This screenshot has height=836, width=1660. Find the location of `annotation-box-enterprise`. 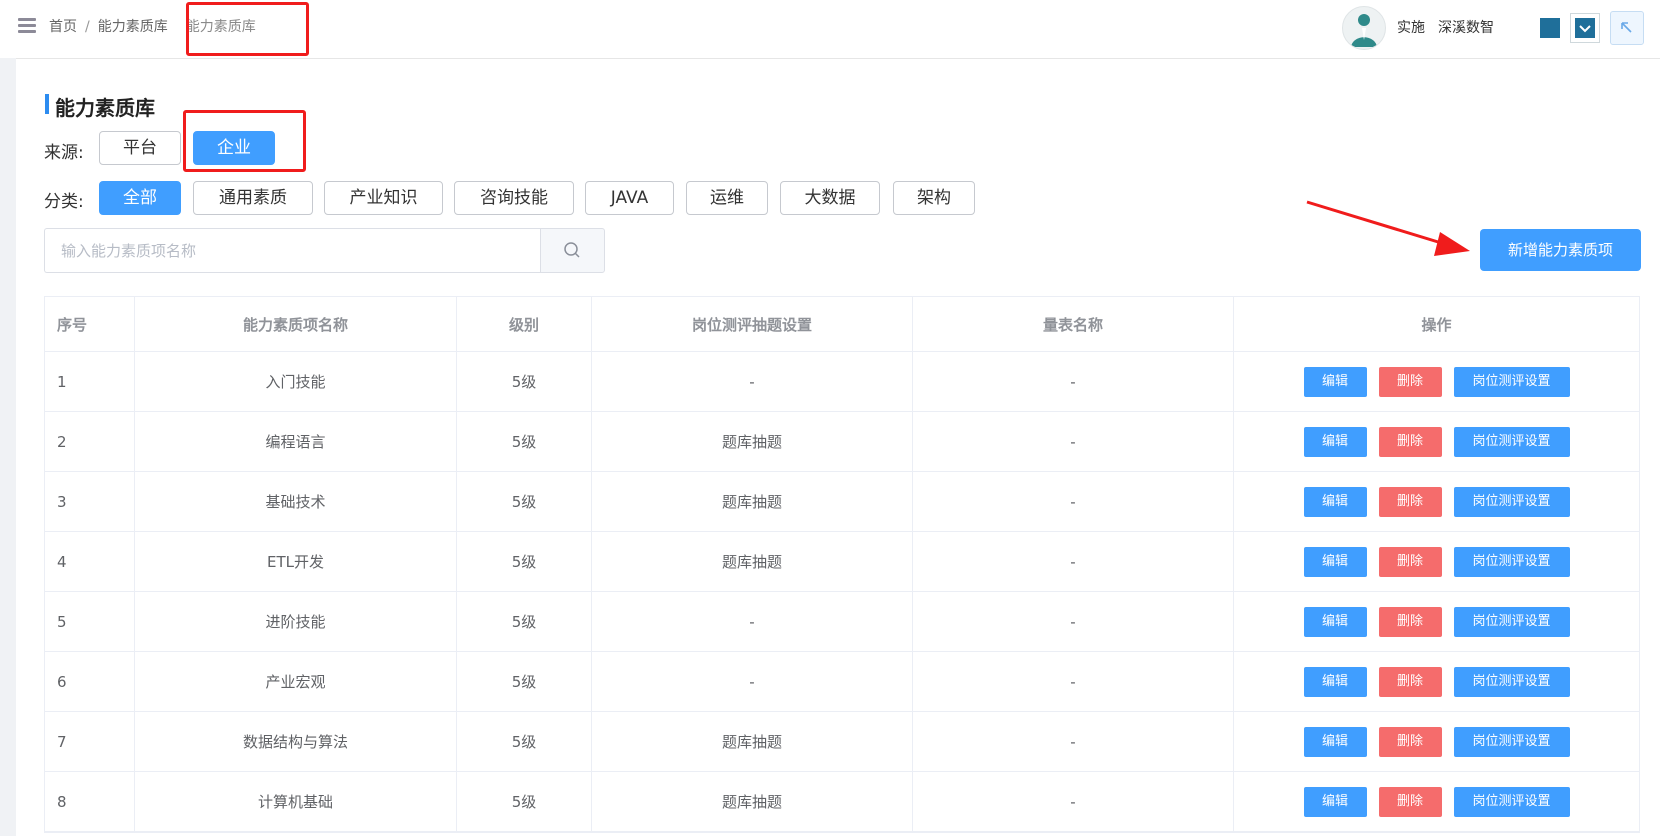

annotation-box-enterprise is located at coordinates (244, 141).